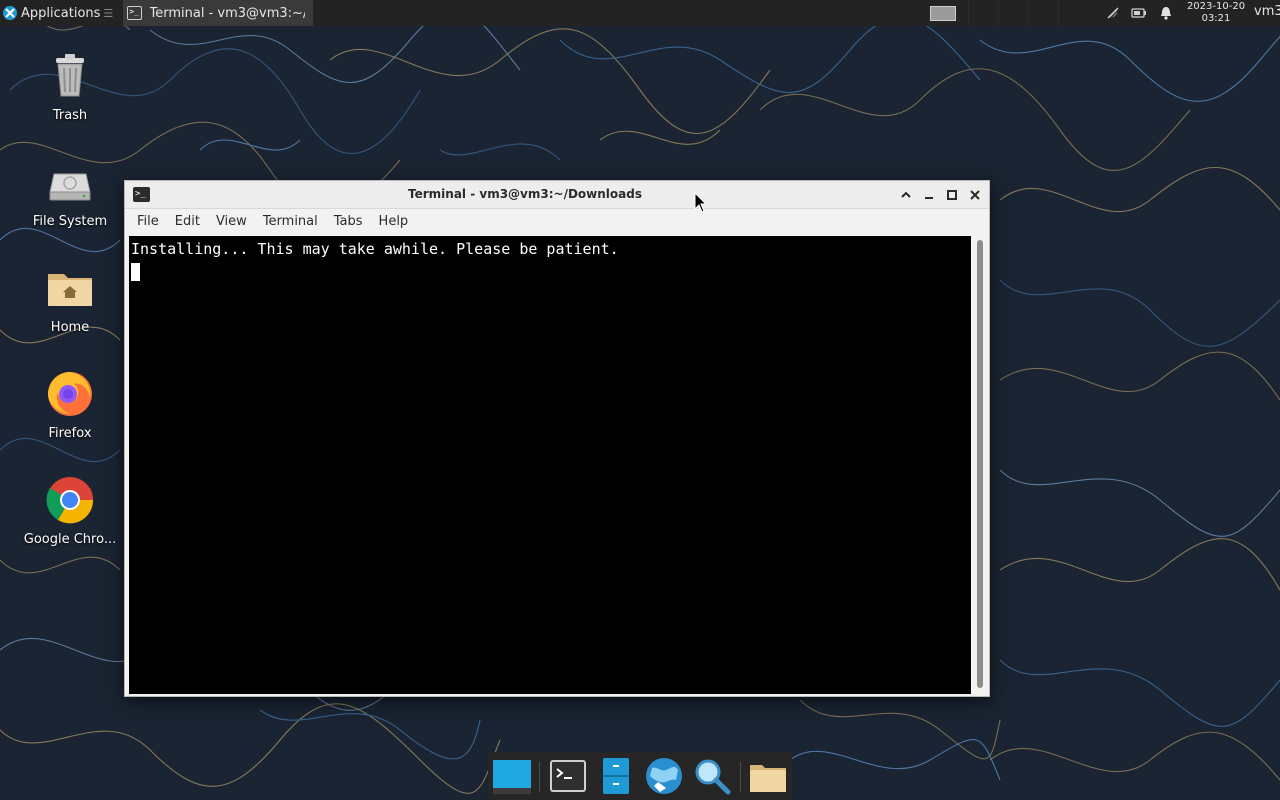 This screenshot has width=1280, height=800. I want to click on minimize-window-icon, so click(929, 195).